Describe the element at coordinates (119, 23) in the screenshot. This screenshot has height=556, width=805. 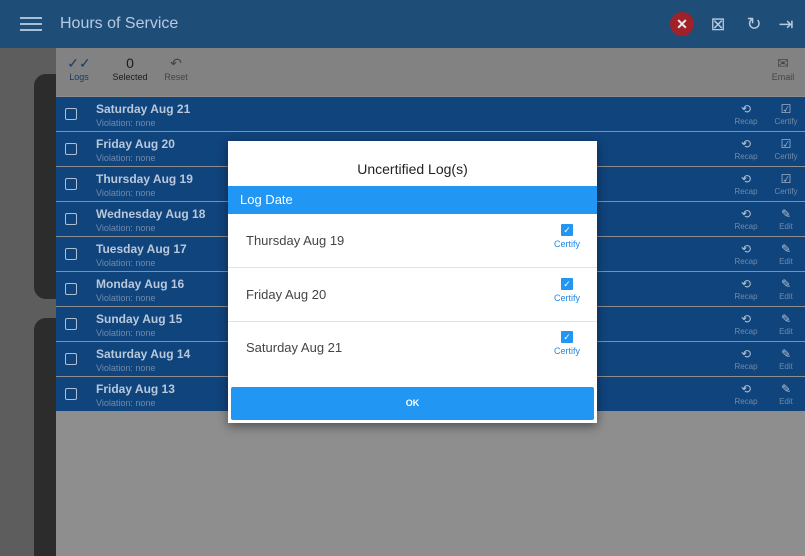
I see `page-title: Hours of Service` at that location.